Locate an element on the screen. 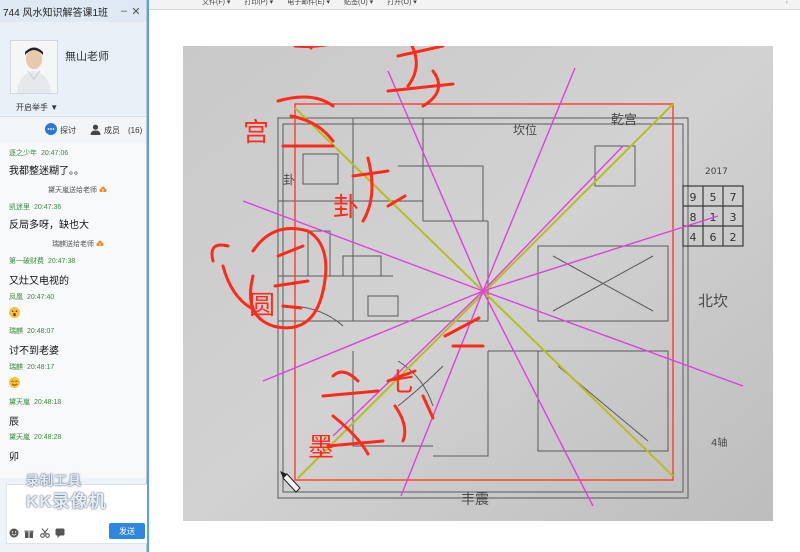 This screenshot has height=552, width=800. message-user: 凯迷里 is located at coordinates (19, 207).